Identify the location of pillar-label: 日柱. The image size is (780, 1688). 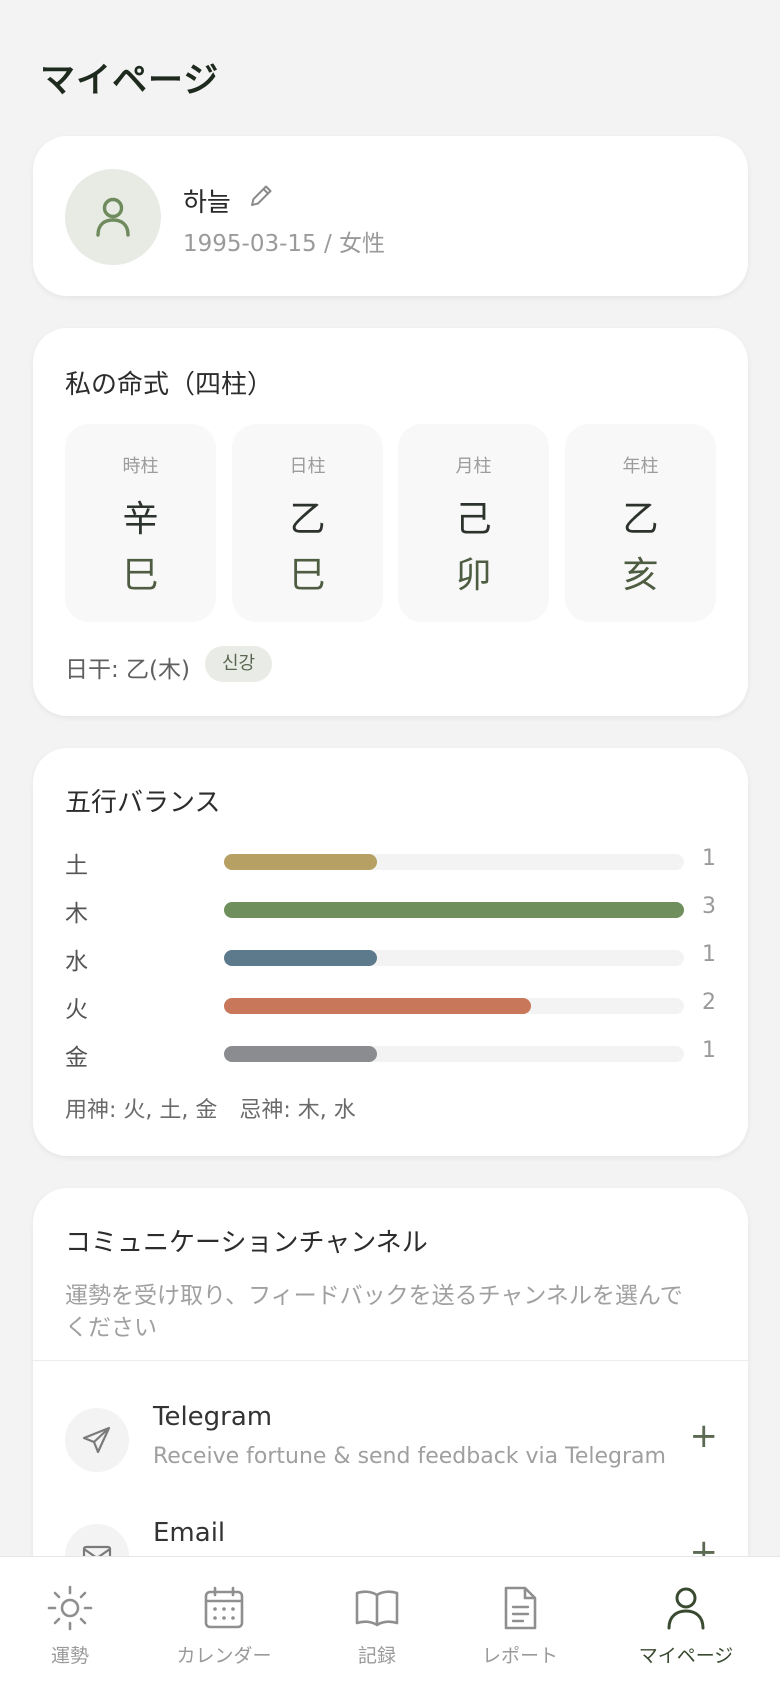
(307, 466).